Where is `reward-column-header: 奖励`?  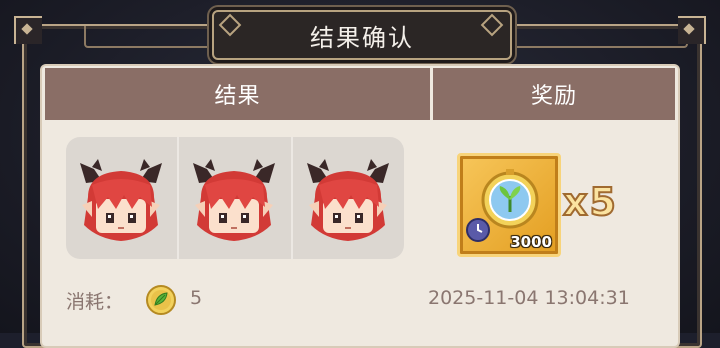 reward-column-header: 奖励 is located at coordinates (554, 94).